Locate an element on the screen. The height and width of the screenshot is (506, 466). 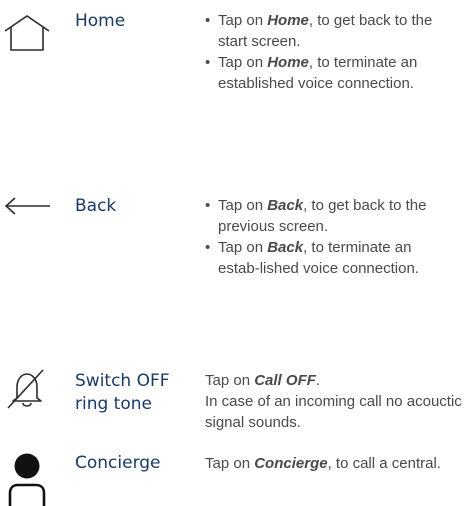
concierge-label: Concierge is located at coordinates (118, 463).